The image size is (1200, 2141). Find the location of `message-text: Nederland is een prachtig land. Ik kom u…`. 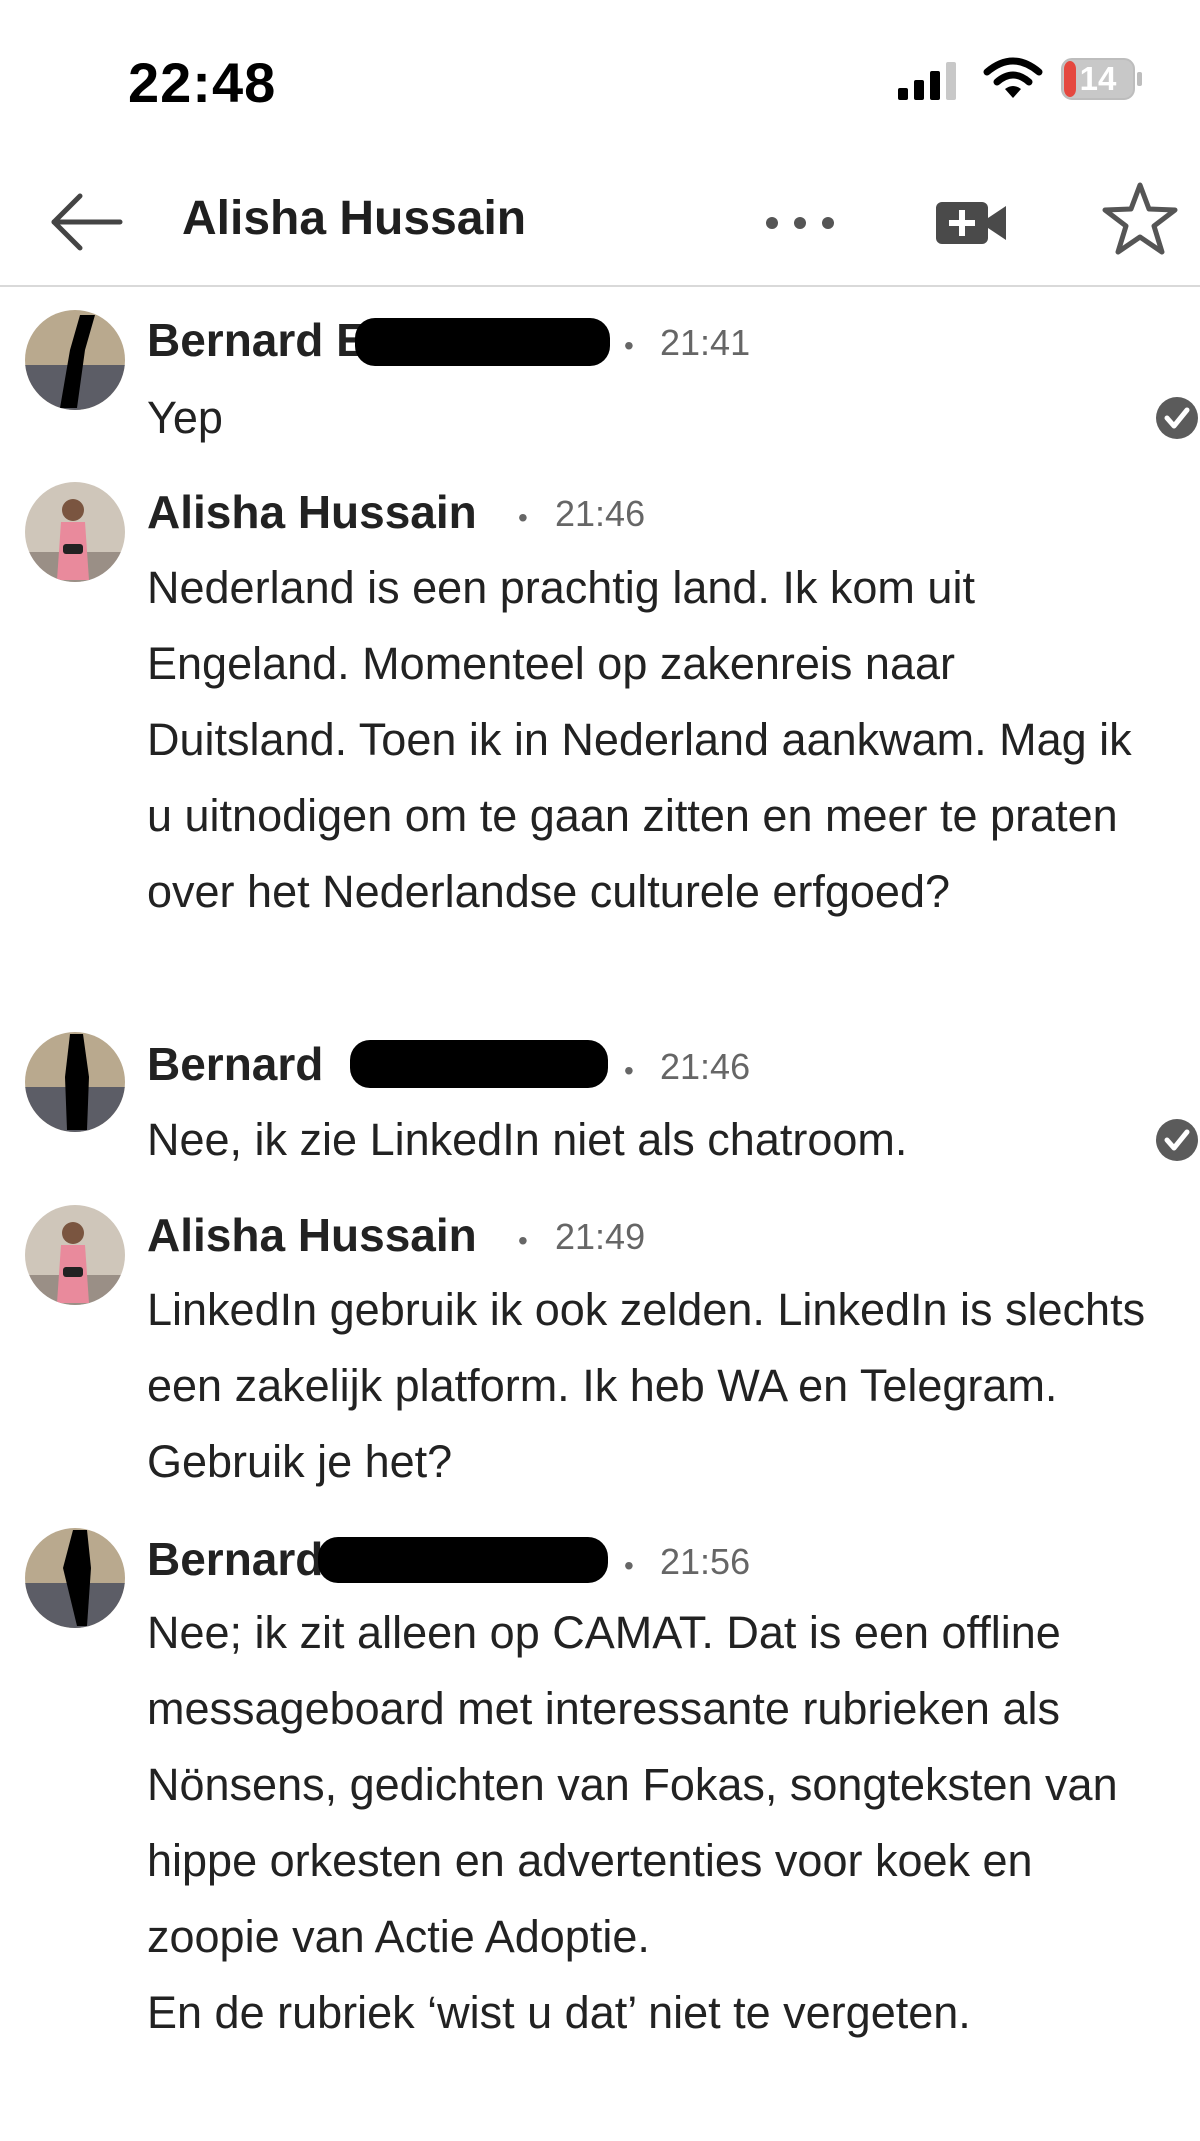

message-text: Nederland is een prachtig land. Ik kom u… is located at coordinates (639, 739).